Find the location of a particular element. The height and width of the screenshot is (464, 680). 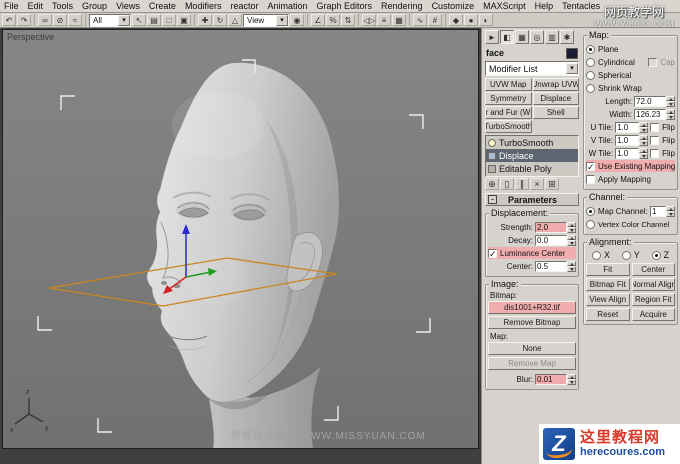

render-scene-icon: ● is located at coordinates (471, 20).